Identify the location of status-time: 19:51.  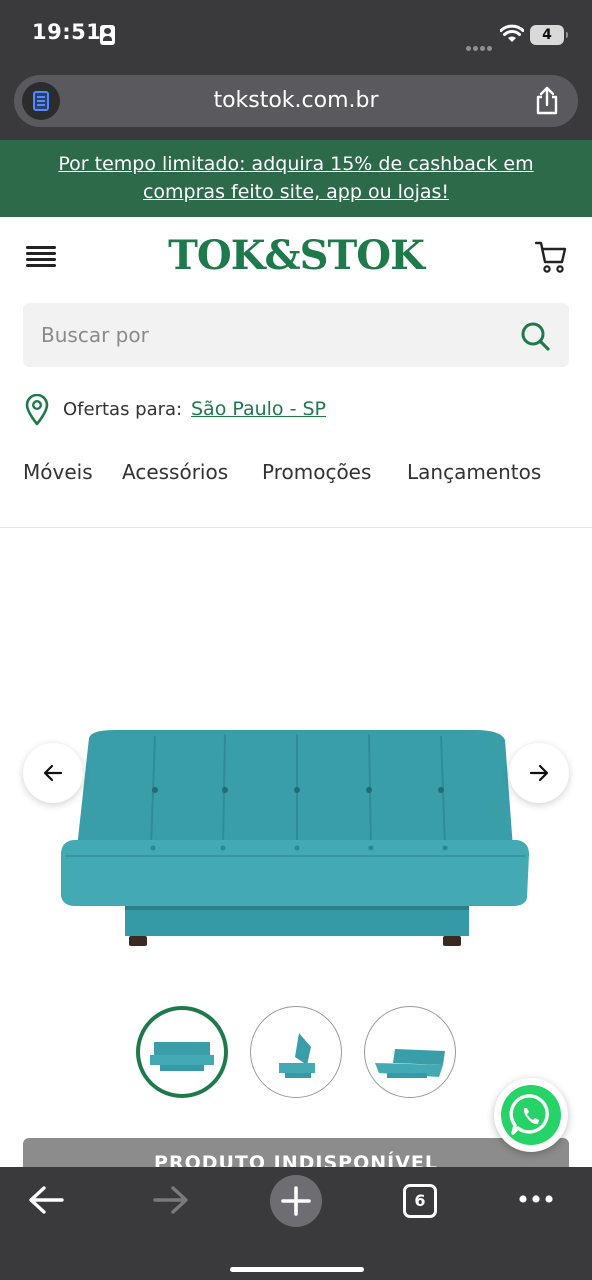
(67, 32).